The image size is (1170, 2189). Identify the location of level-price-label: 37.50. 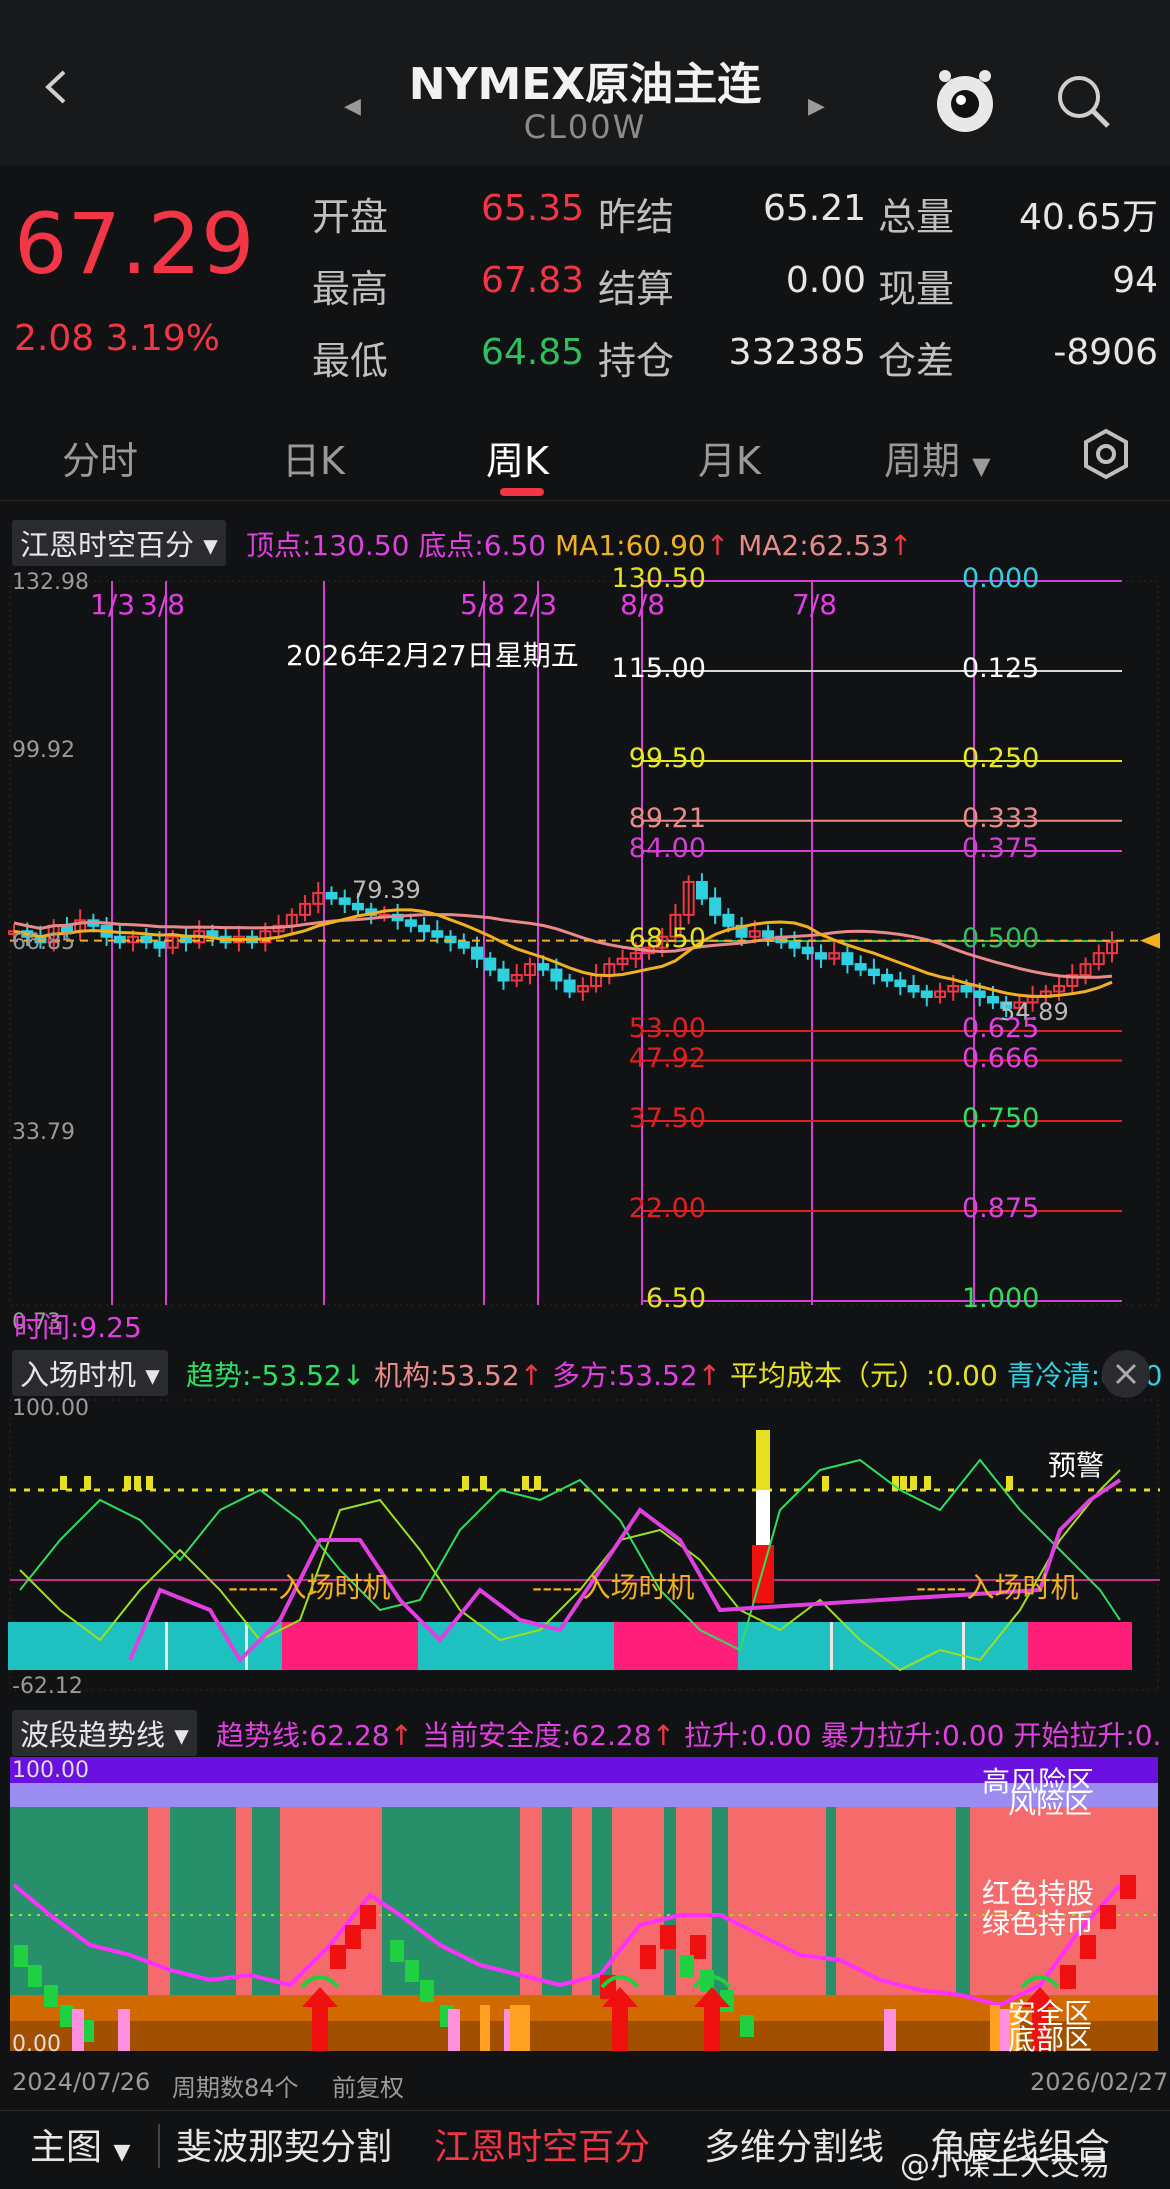
(667, 1118).